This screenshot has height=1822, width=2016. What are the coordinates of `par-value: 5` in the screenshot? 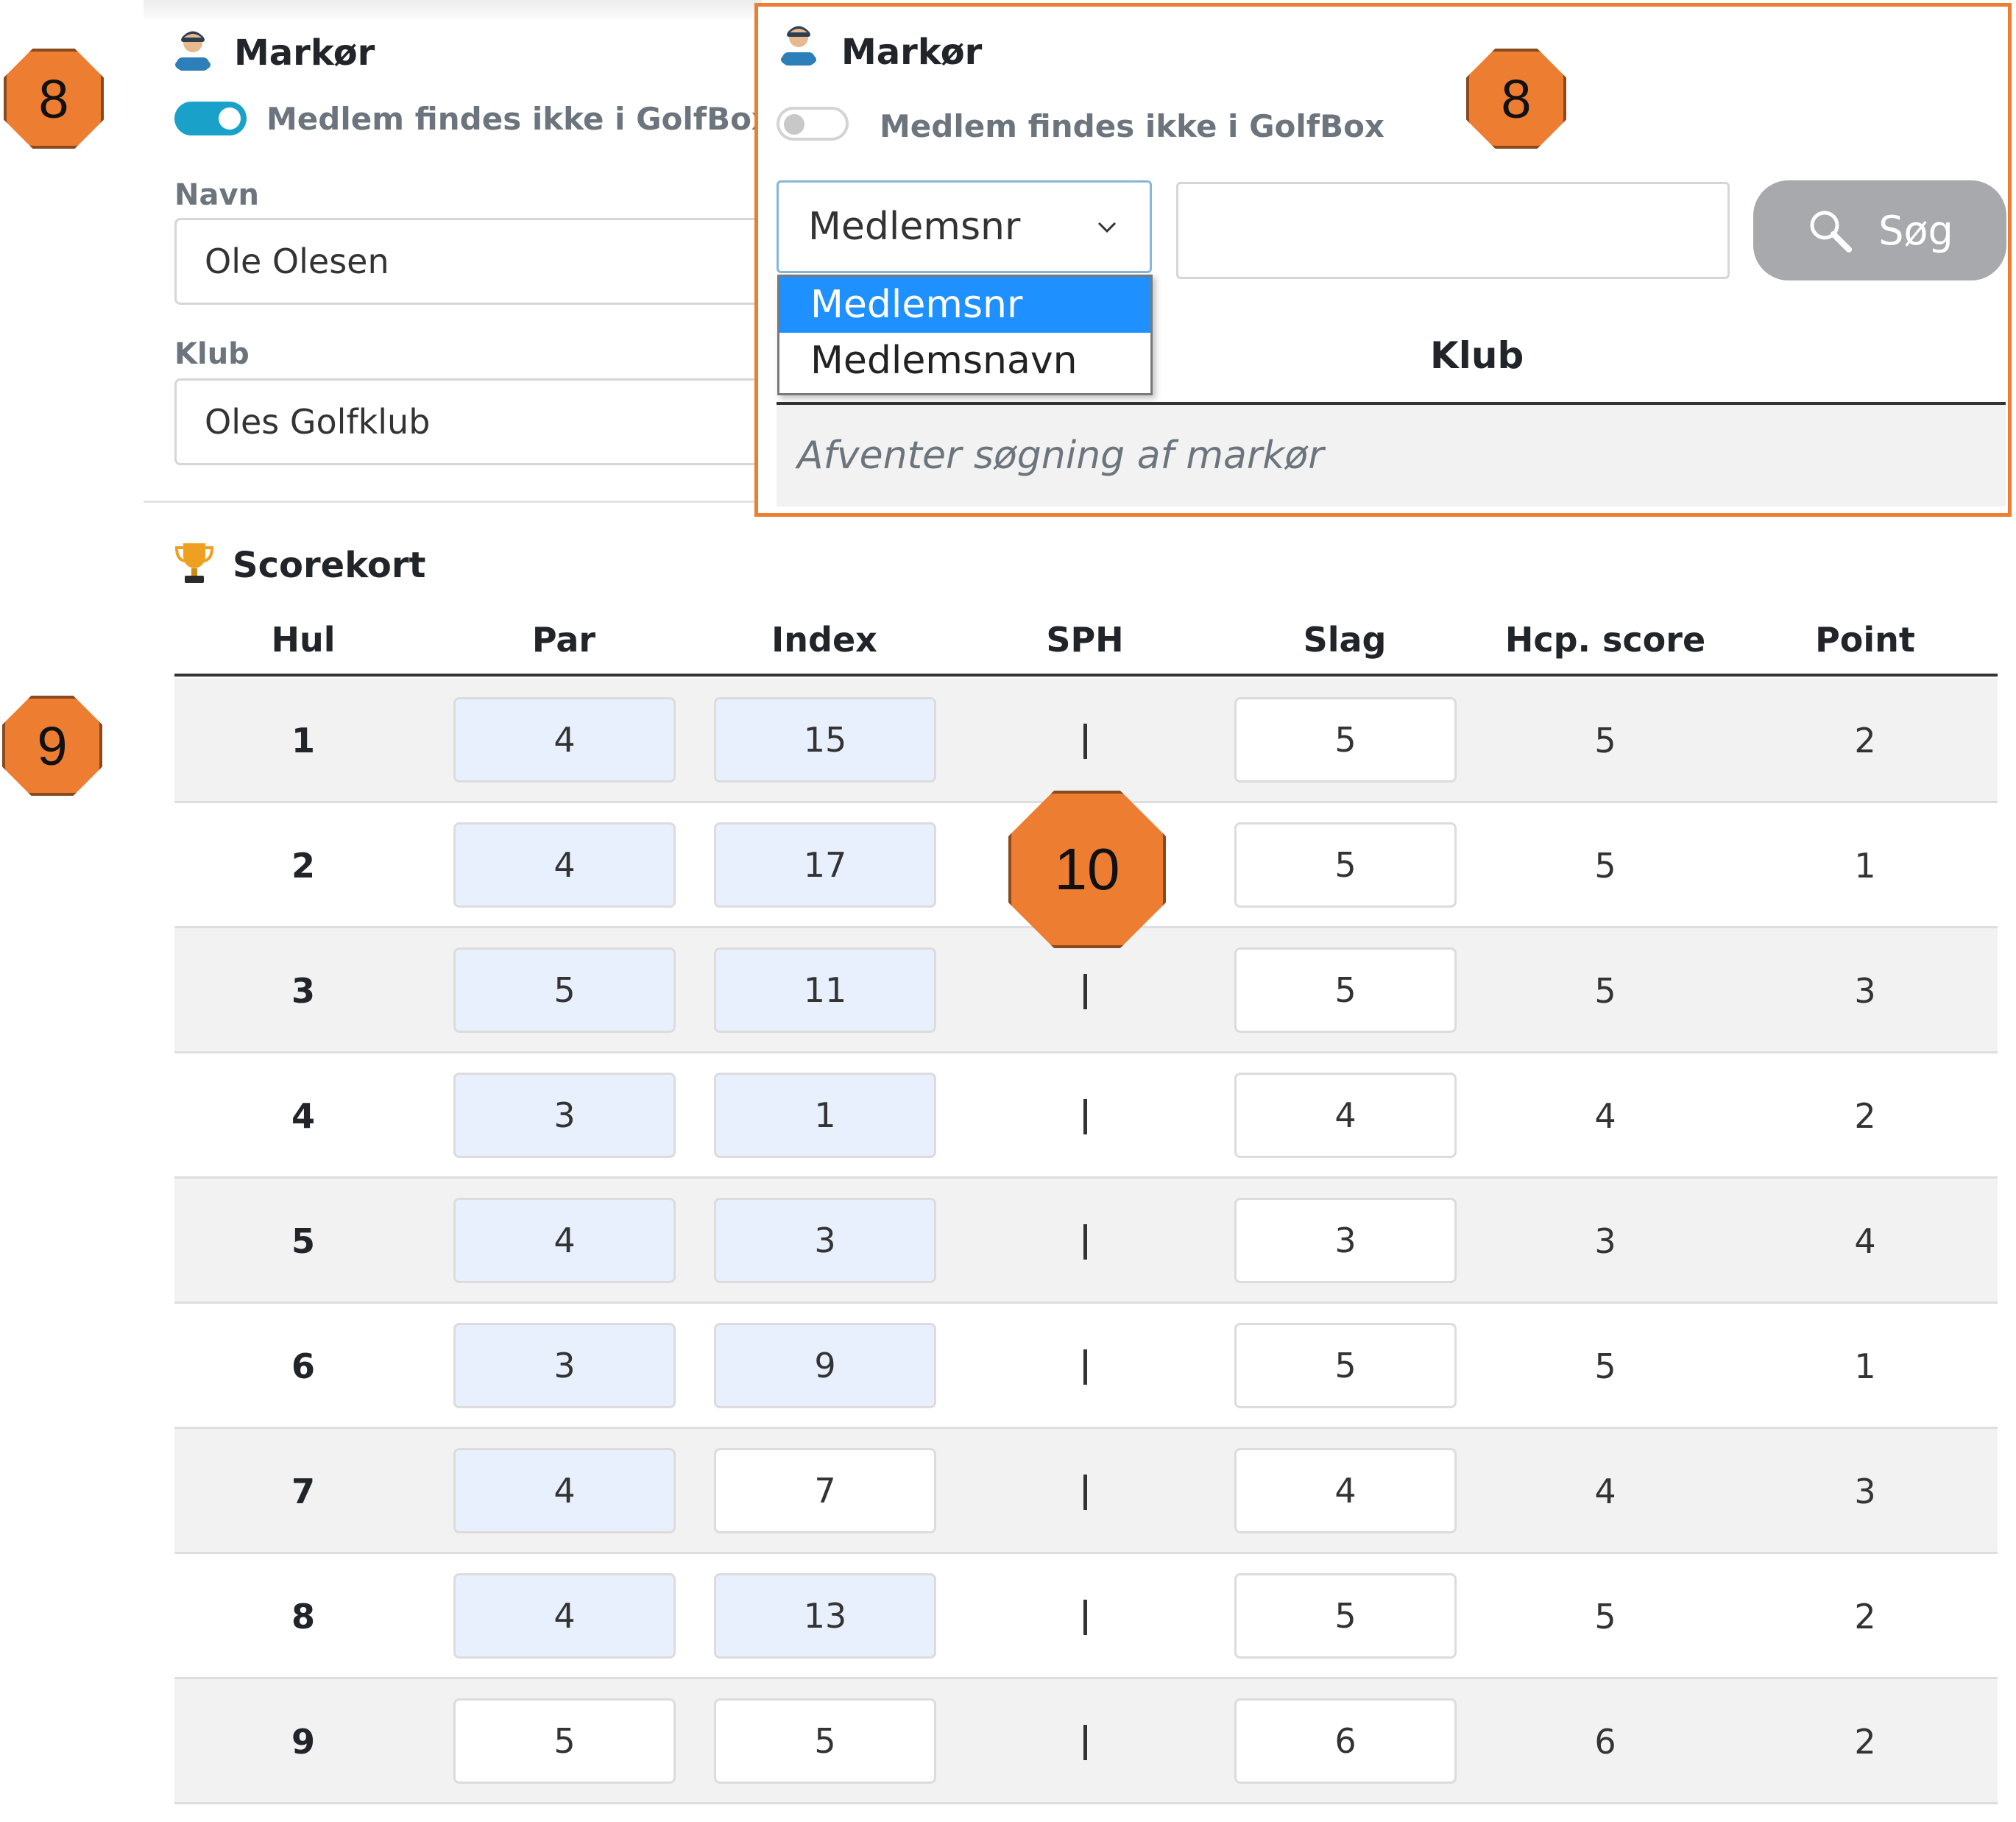 It's located at (564, 1741).